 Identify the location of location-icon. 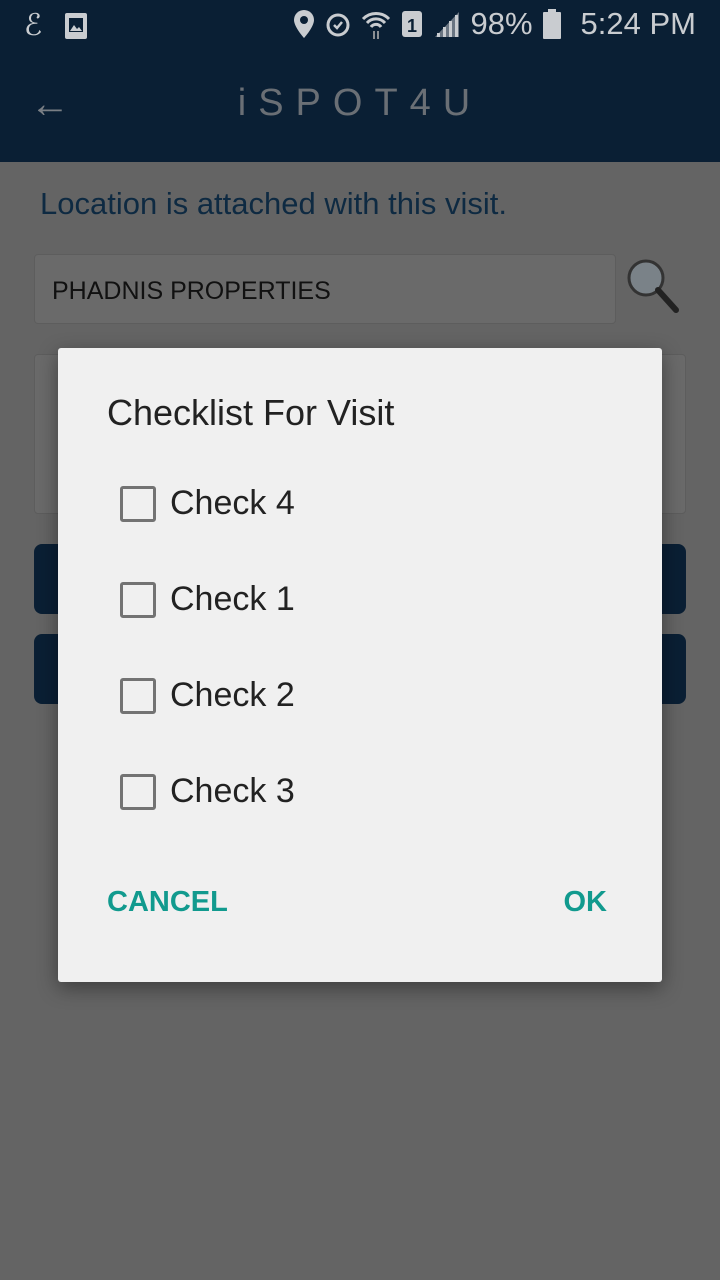
(303, 24).